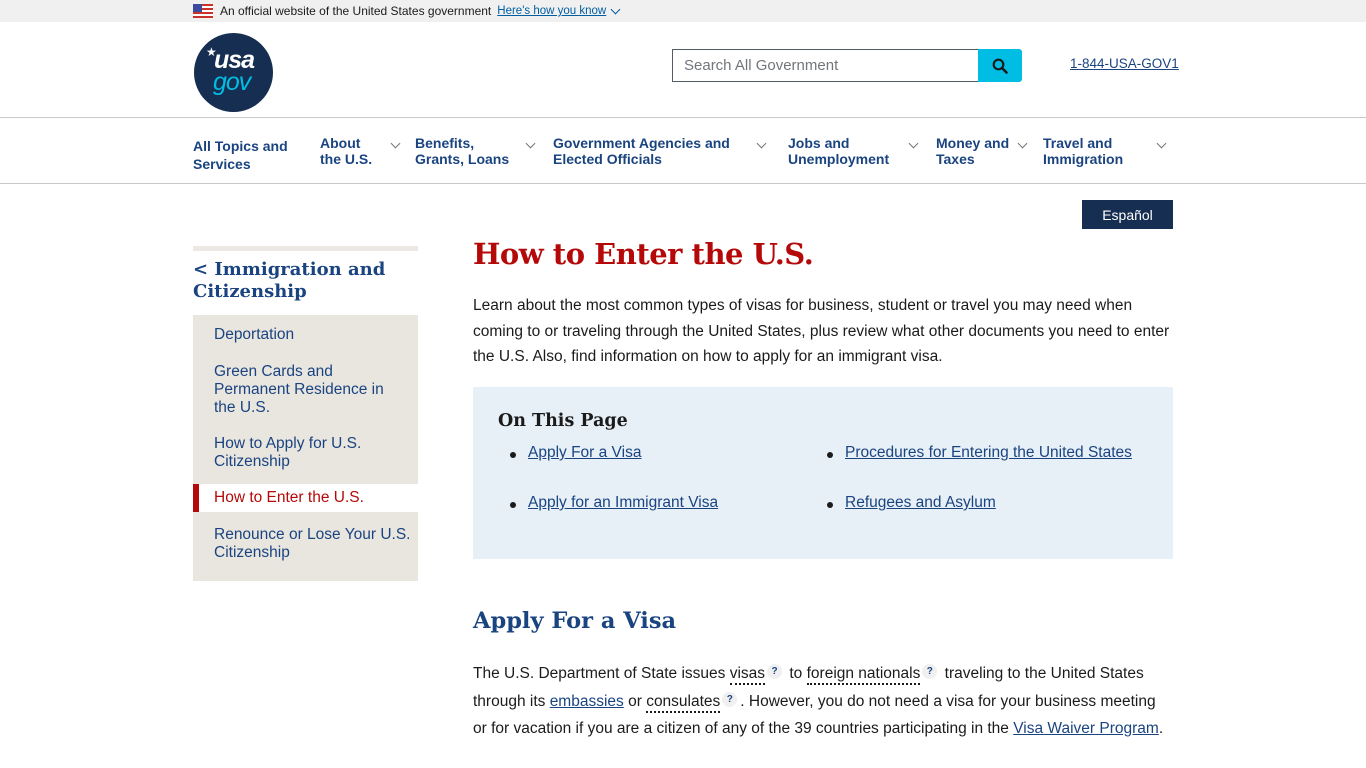 The height and width of the screenshot is (768, 1366). Describe the element at coordinates (587, 701) in the screenshot. I see `embassies-link: embassies` at that location.